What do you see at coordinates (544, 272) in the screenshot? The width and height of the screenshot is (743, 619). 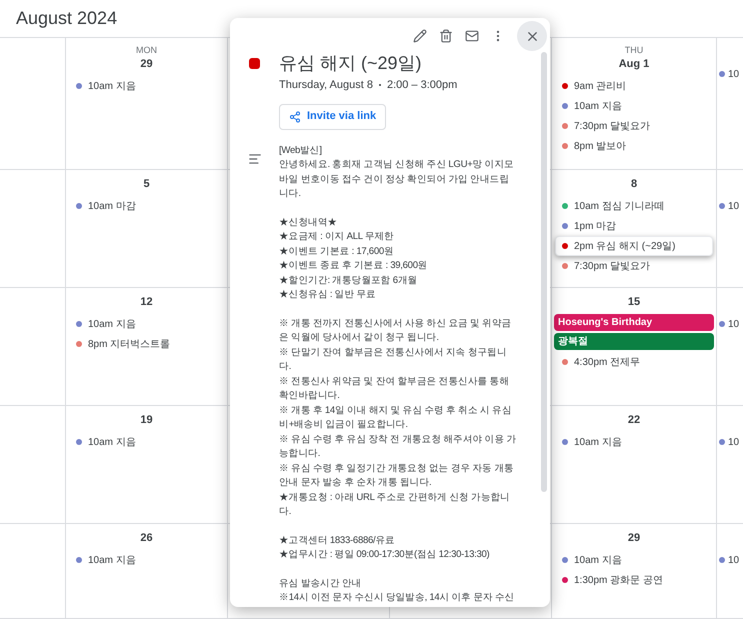 I see `scrollbar` at bounding box center [544, 272].